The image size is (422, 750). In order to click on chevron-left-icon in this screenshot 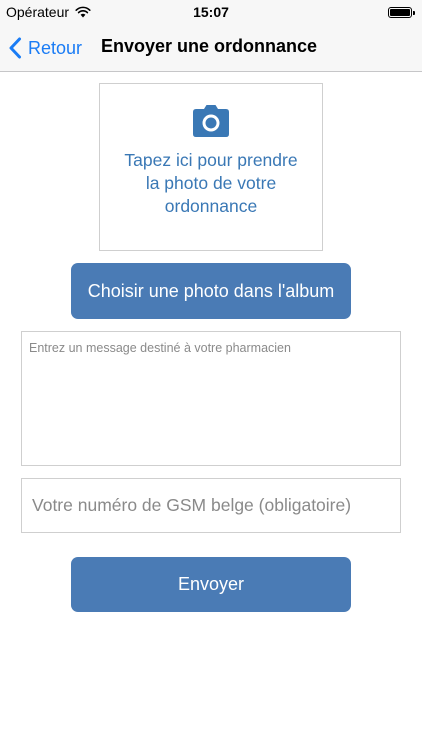, I will do `click(15, 48)`.